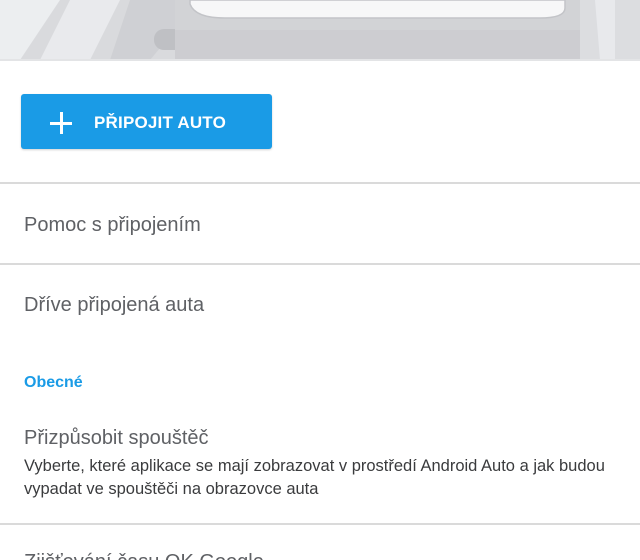 The image size is (640, 560). What do you see at coordinates (53, 382) in the screenshot?
I see `section-header-general: Obecné` at bounding box center [53, 382].